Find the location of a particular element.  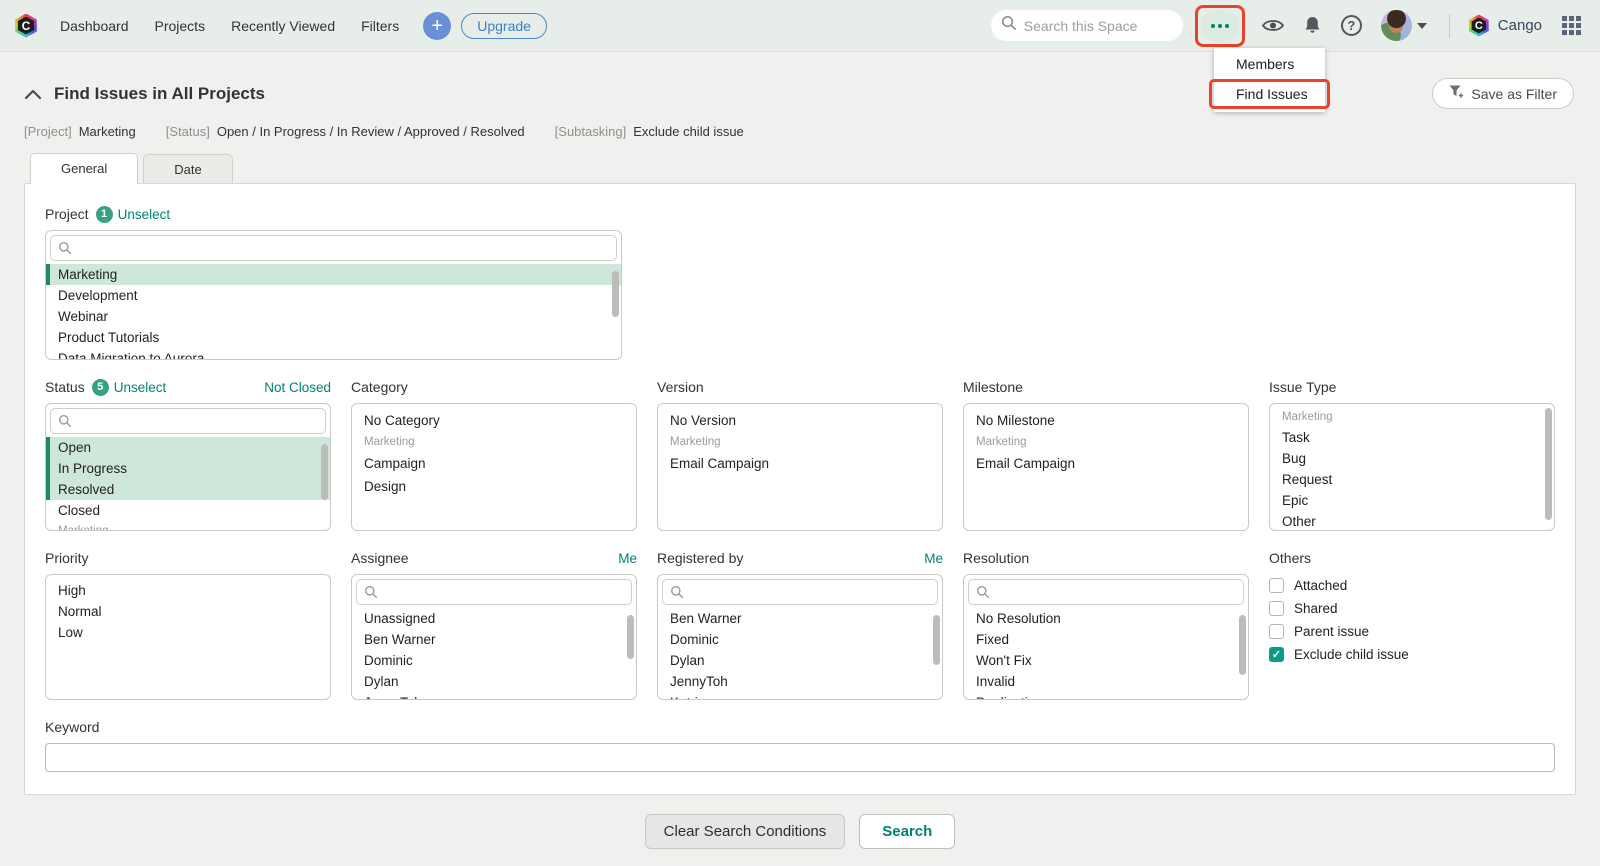

clear-search-conditions-button: Clear Search Conditions is located at coordinates (745, 831).